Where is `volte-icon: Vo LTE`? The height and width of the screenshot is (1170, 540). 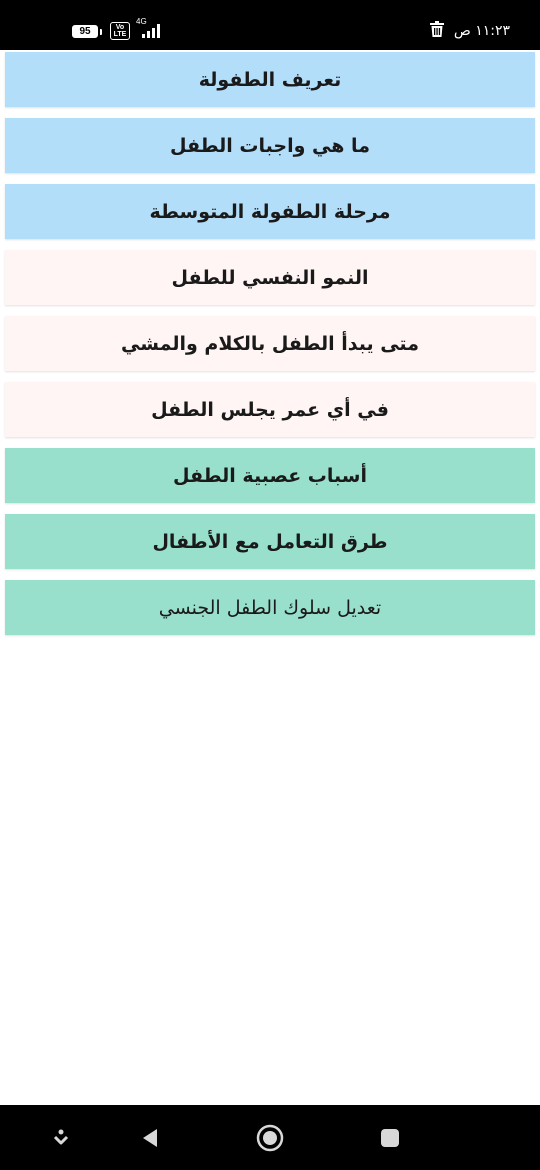 volte-icon: Vo LTE is located at coordinates (120, 31).